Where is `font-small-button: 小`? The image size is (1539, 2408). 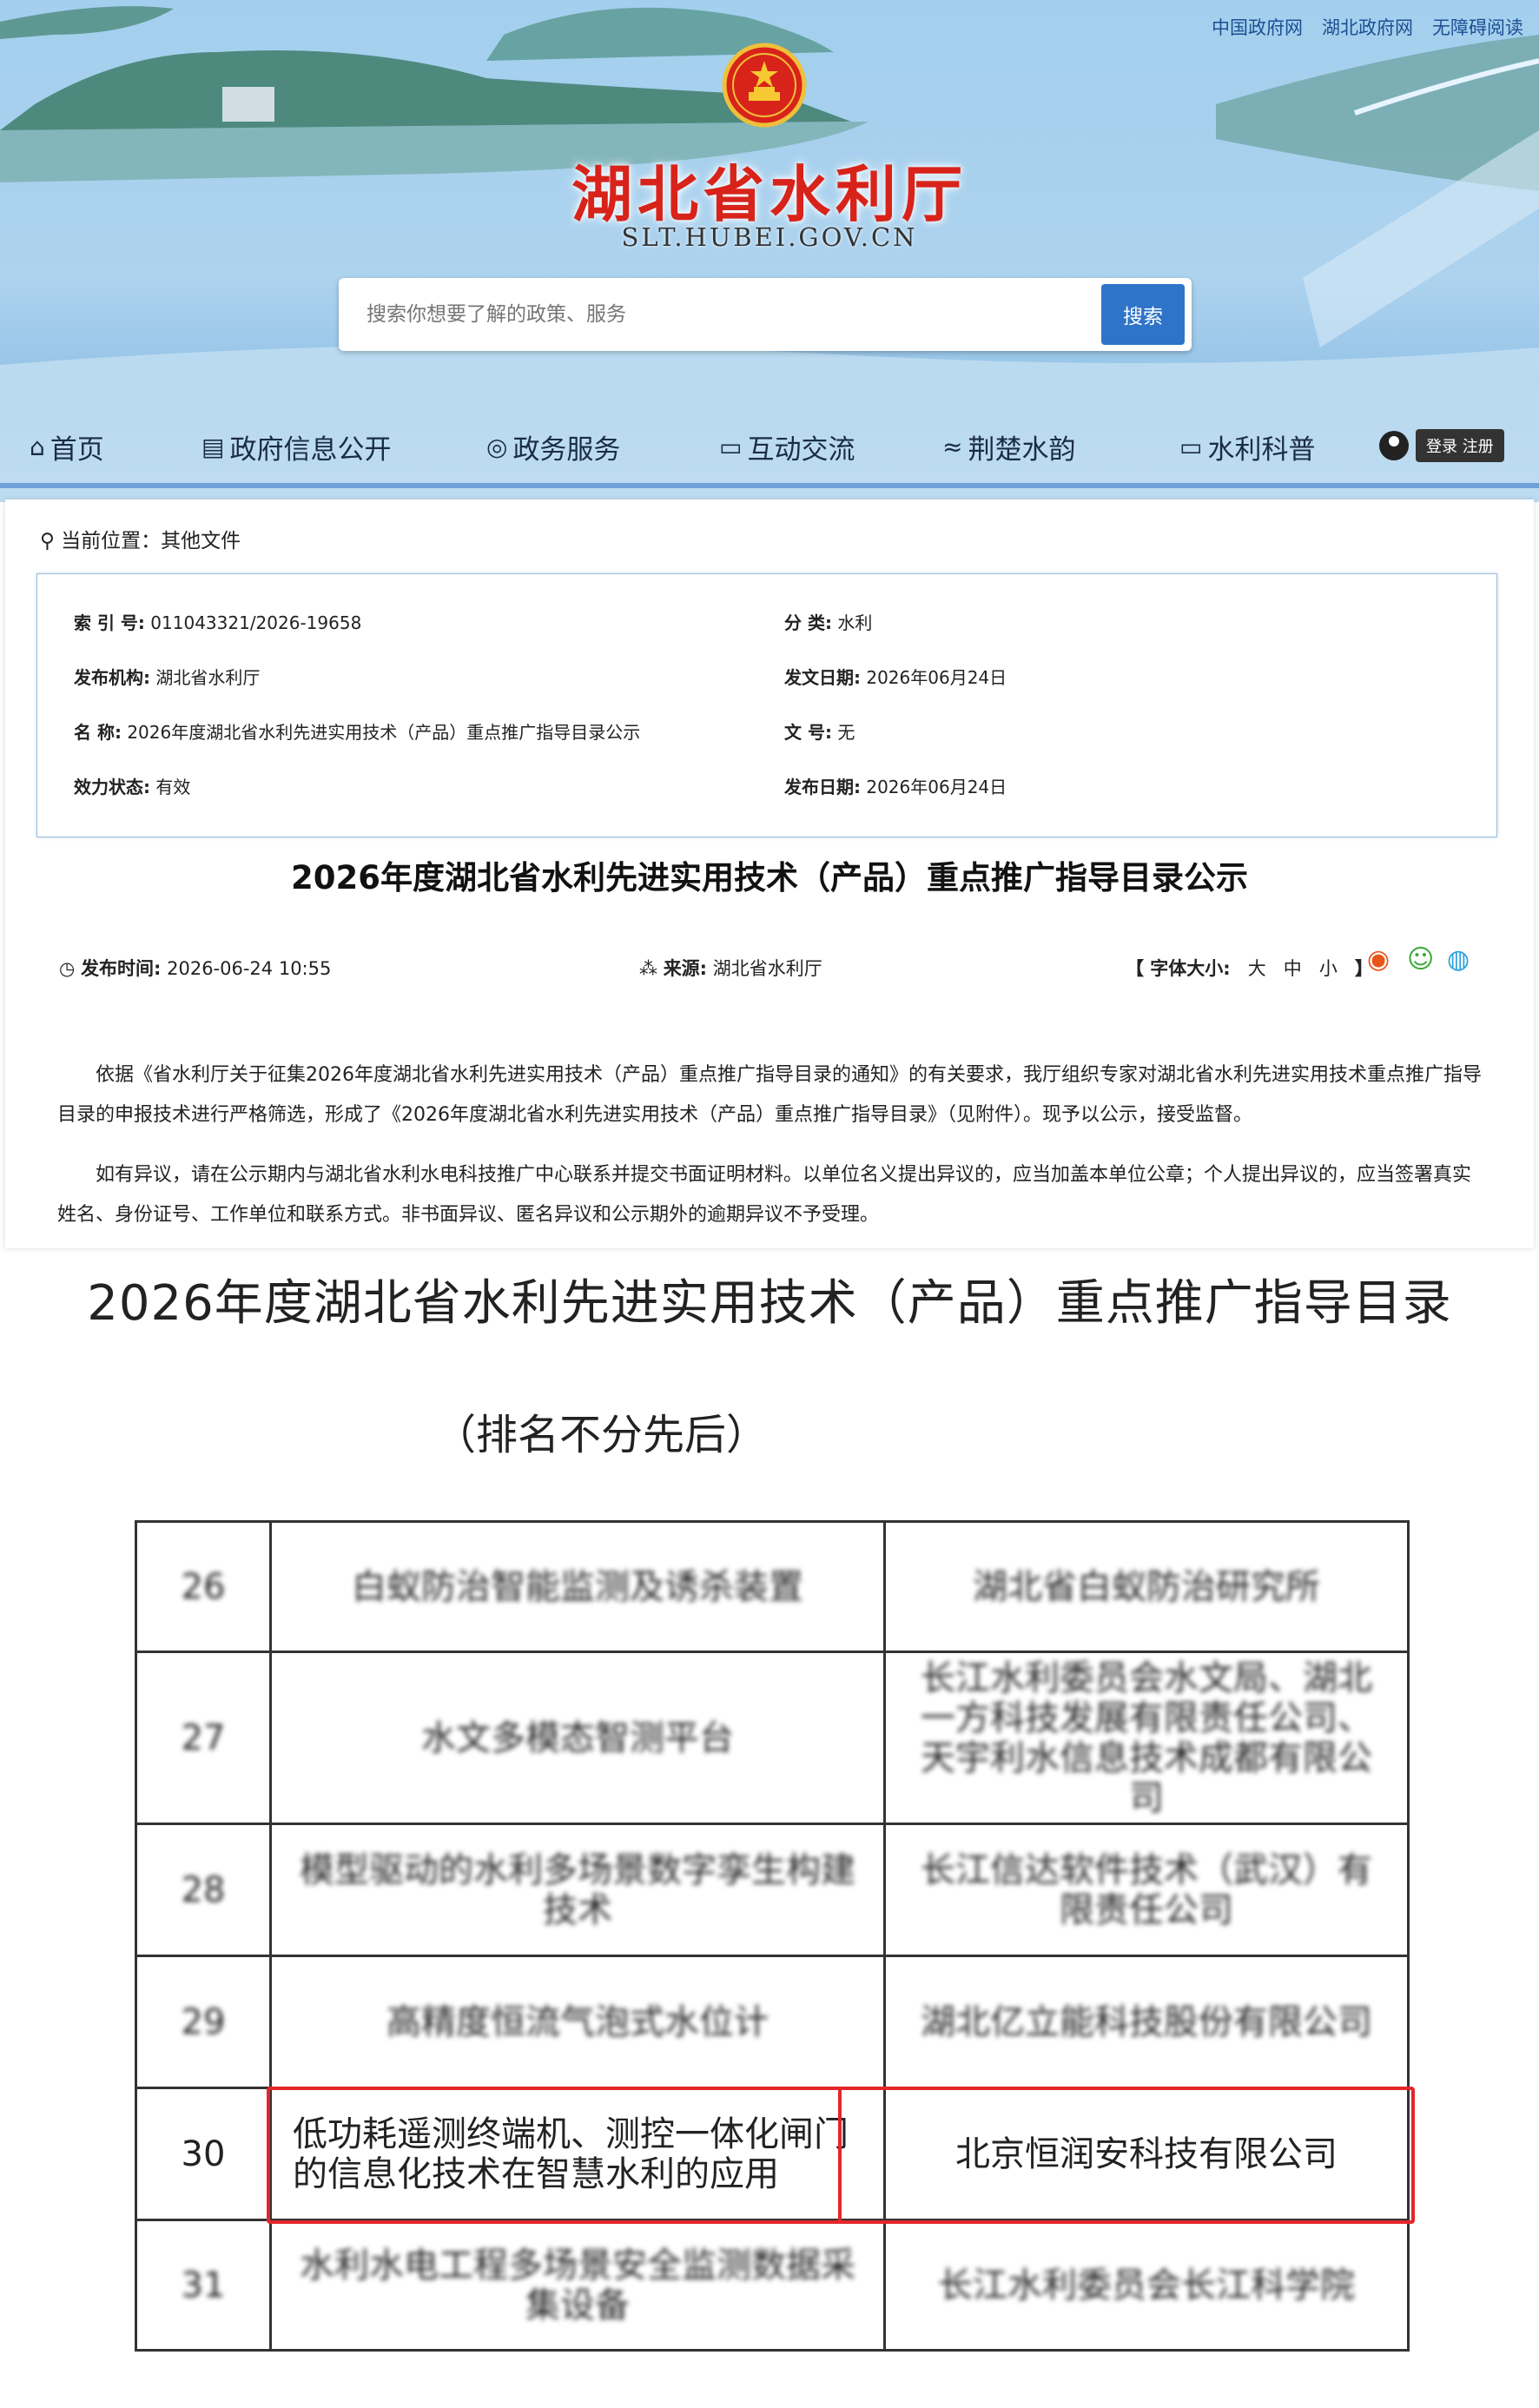
font-small-button: 小 is located at coordinates (1328, 969).